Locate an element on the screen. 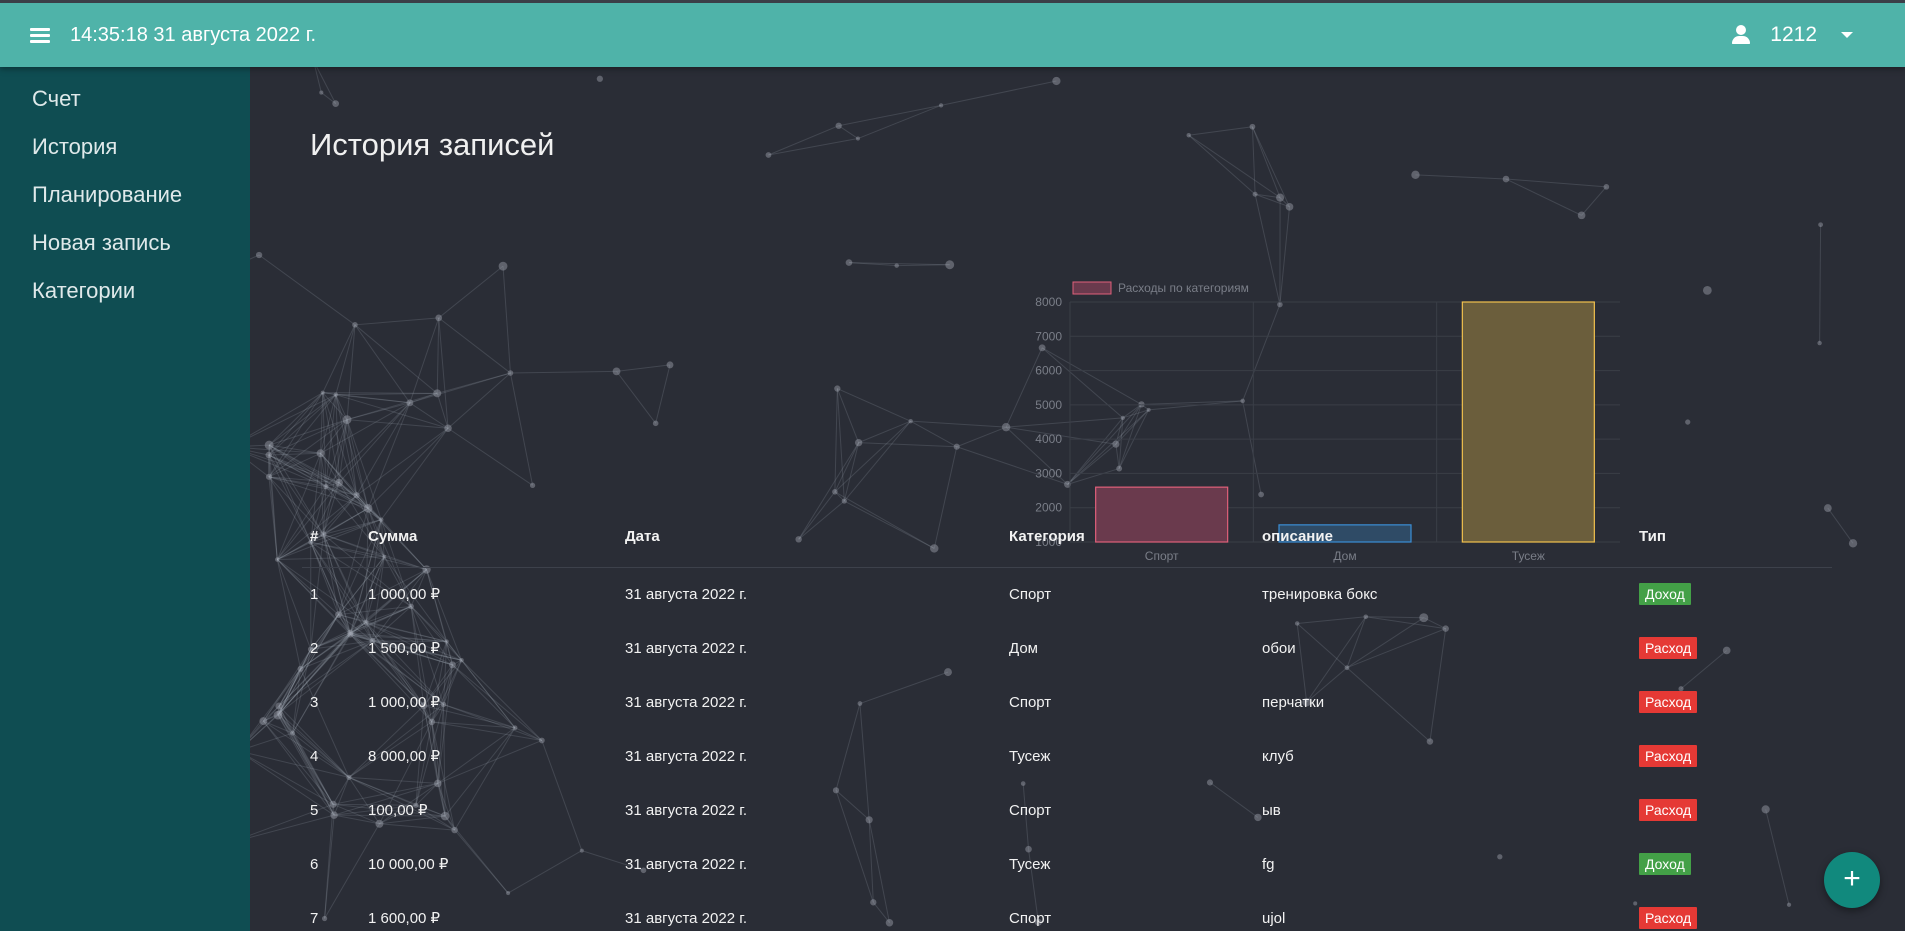 This screenshot has height=931, width=1905. sidebar-item-categories: Категории is located at coordinates (125, 295).